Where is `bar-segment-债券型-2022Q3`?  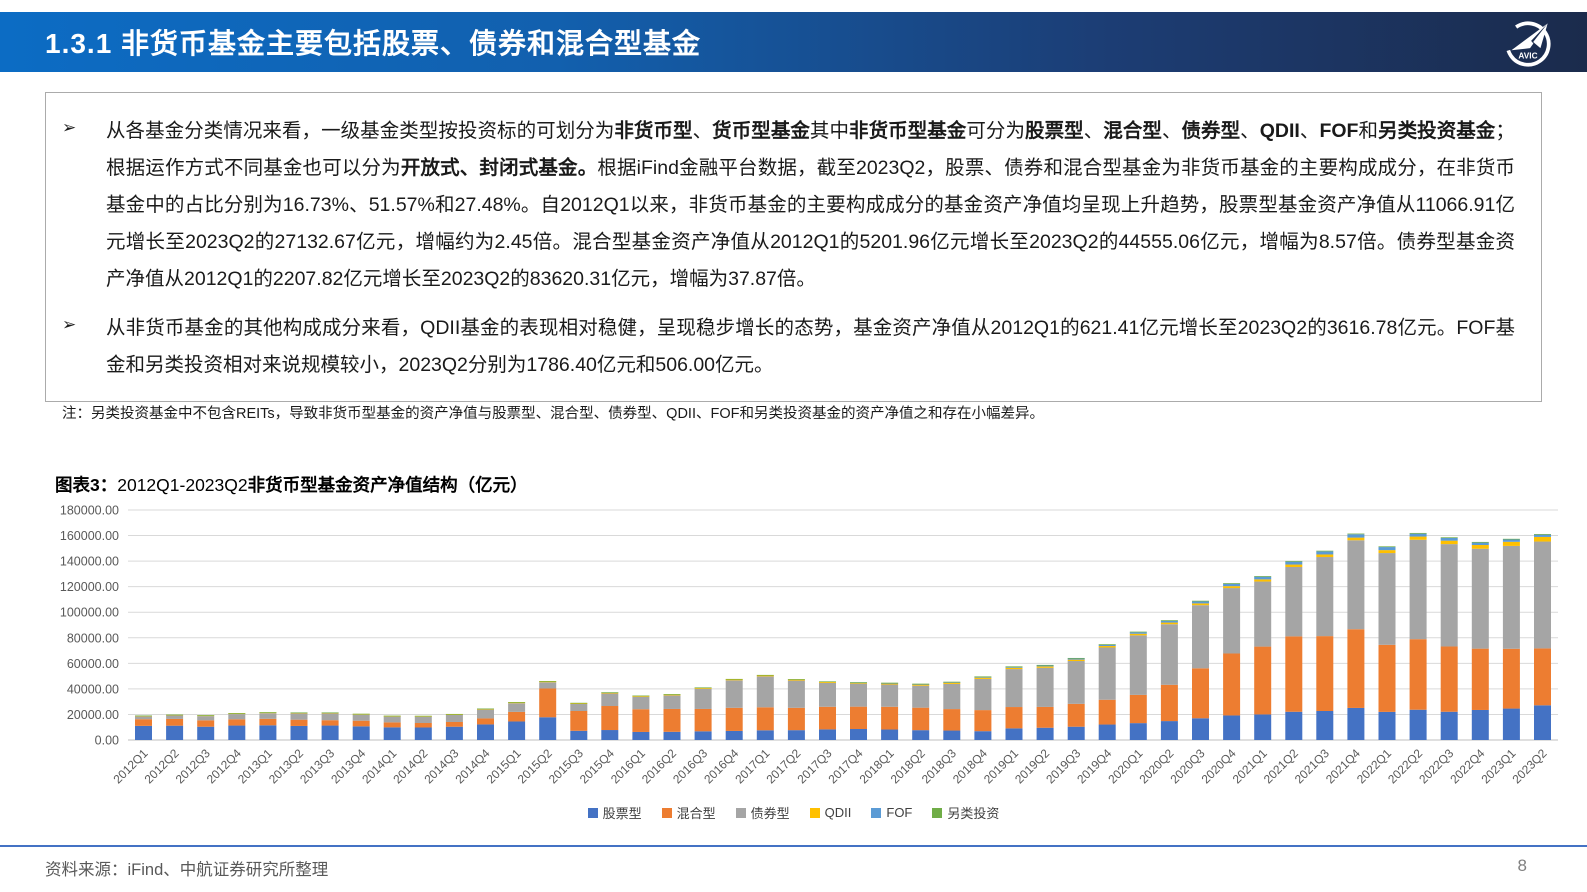 bar-segment-债券型-2022Q3 is located at coordinates (1449, 595).